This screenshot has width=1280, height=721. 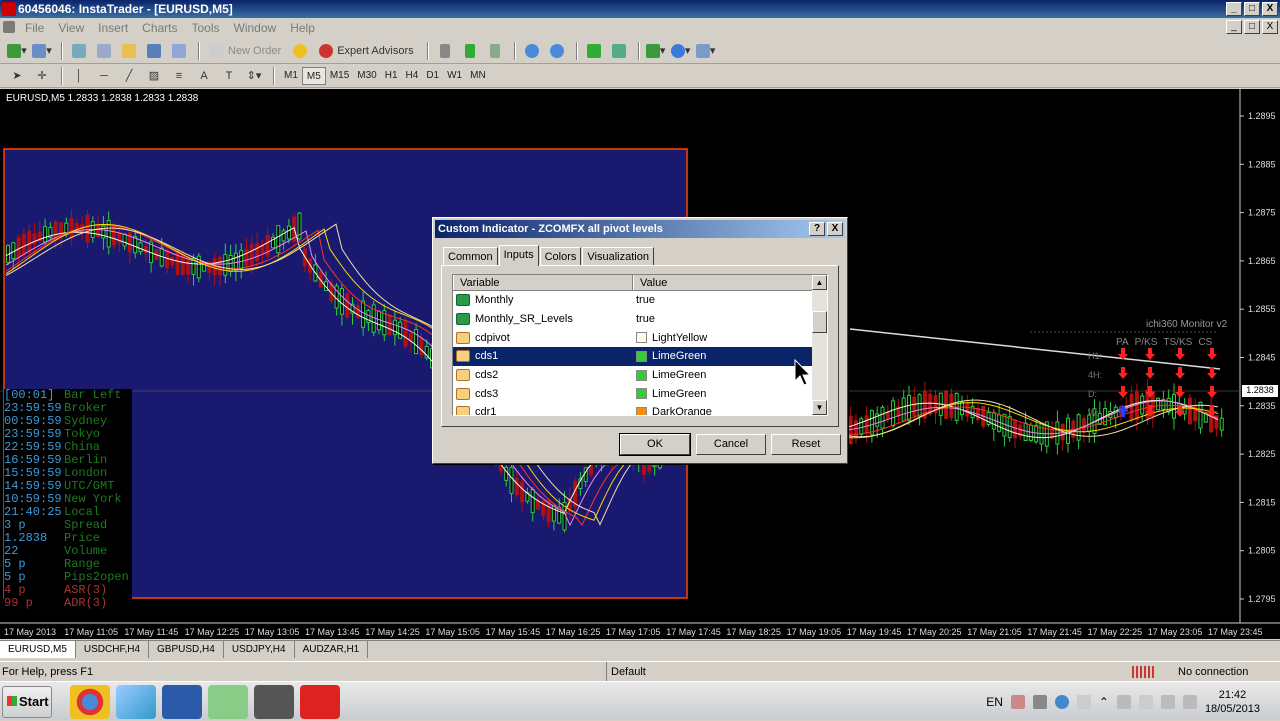 I want to click on timeframe-h4: H4, so click(x=412, y=76).